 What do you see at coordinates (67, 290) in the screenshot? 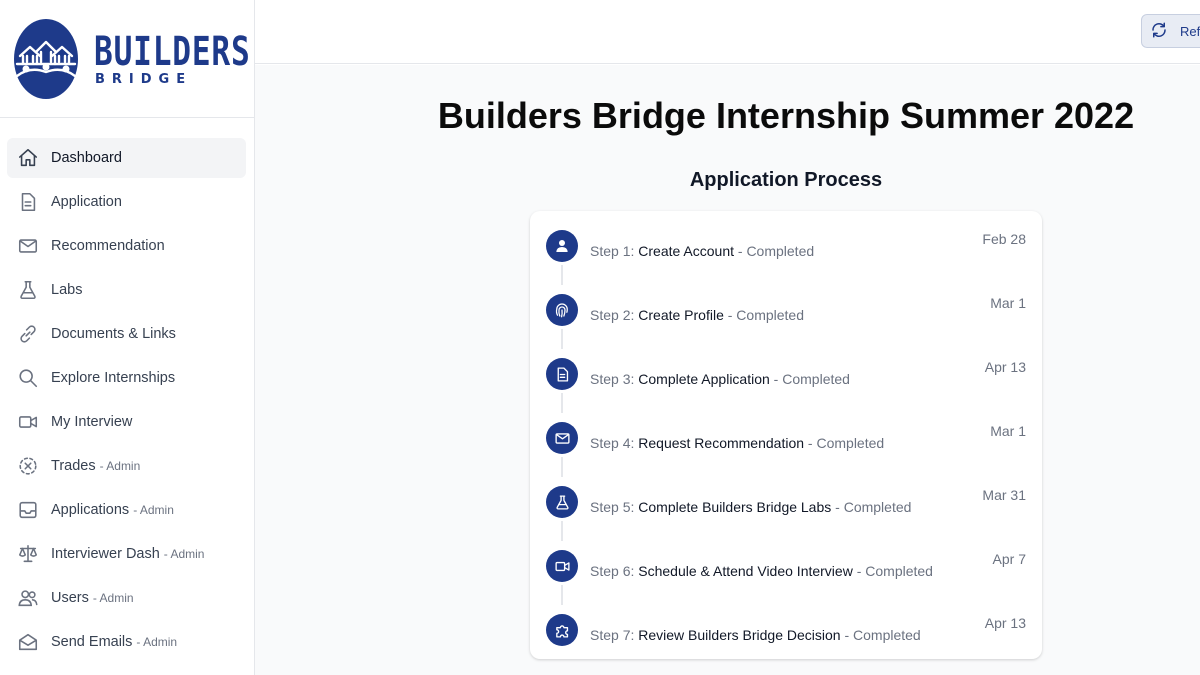
I see `sidebar-item-label: Labs` at bounding box center [67, 290].